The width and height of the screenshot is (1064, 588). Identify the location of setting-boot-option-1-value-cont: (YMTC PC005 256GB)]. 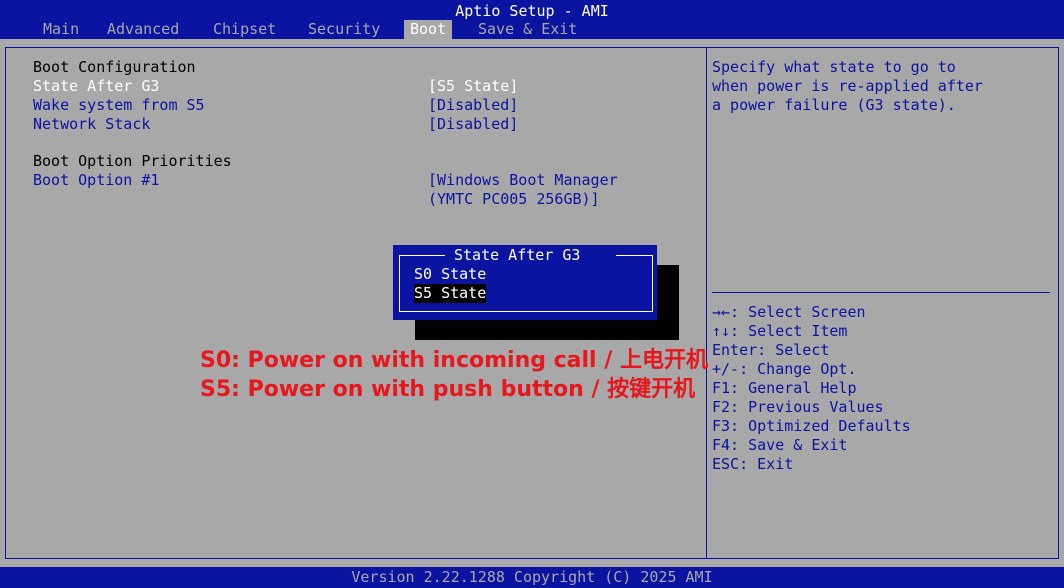
(514, 199).